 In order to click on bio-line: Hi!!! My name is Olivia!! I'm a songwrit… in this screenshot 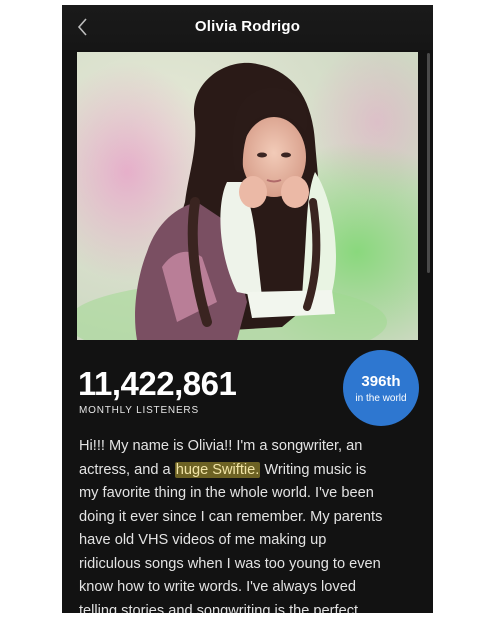, I will do `click(221, 446)`.